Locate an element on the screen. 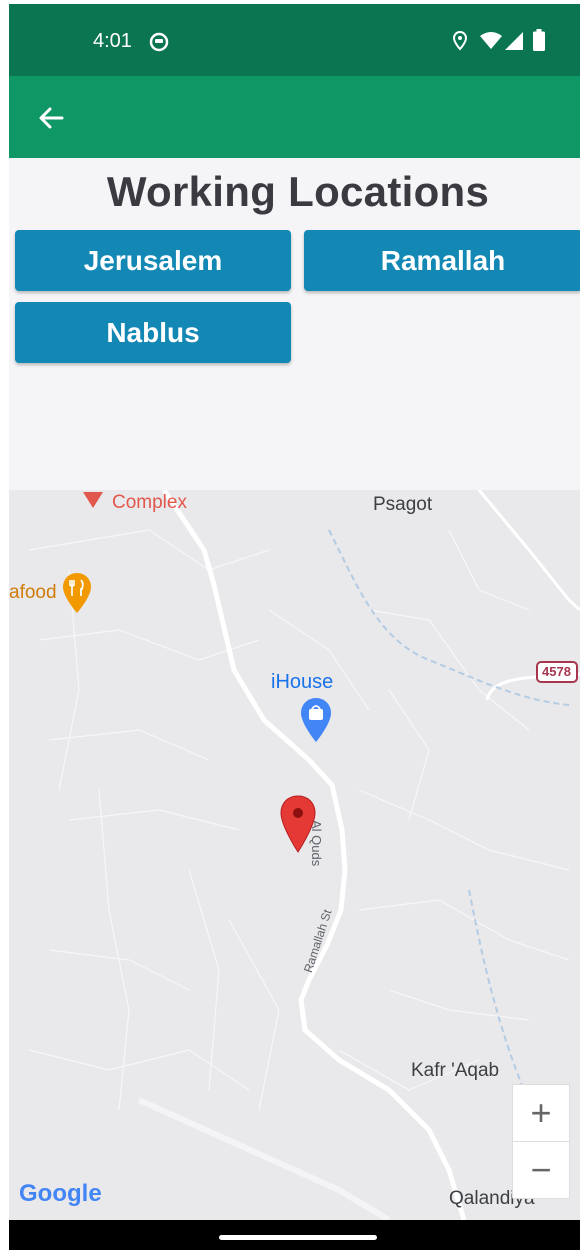 Image resolution: width=580 pixels, height=1250 pixels. cellular-signal-icon is located at coordinates (514, 41).